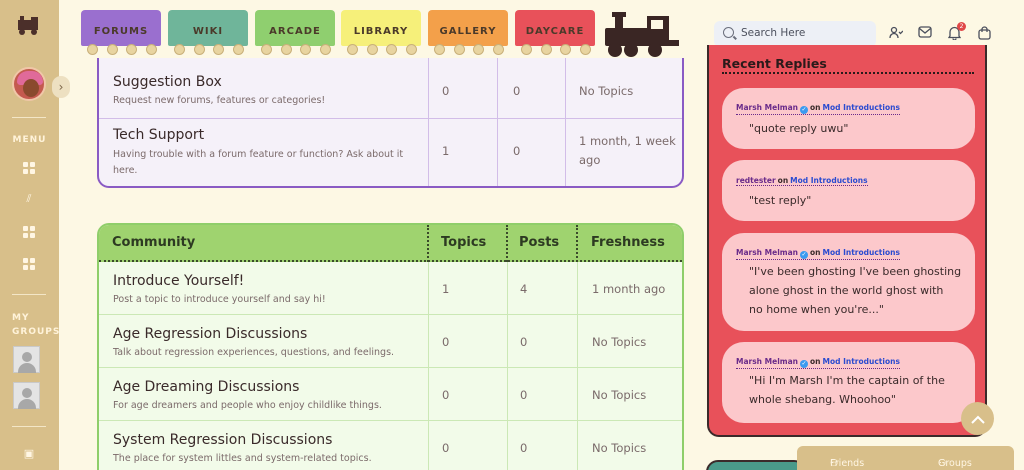  What do you see at coordinates (961, 26) in the screenshot?
I see `notification-badge: 2` at bounding box center [961, 26].